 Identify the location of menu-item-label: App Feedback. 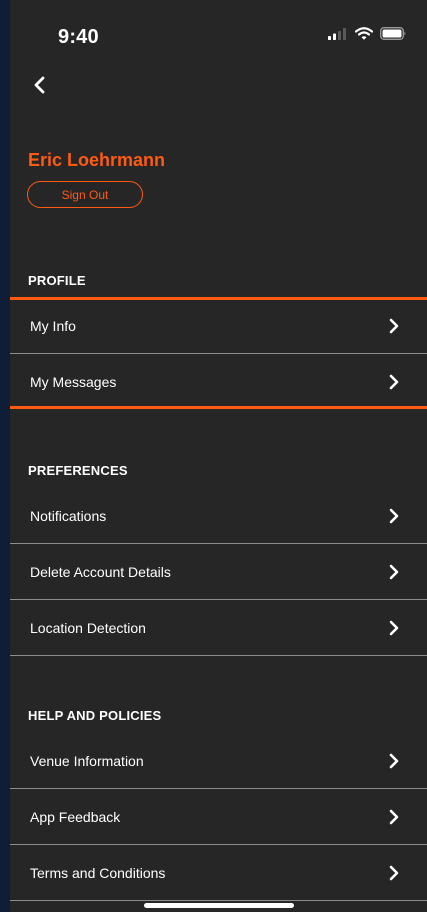
(75, 816).